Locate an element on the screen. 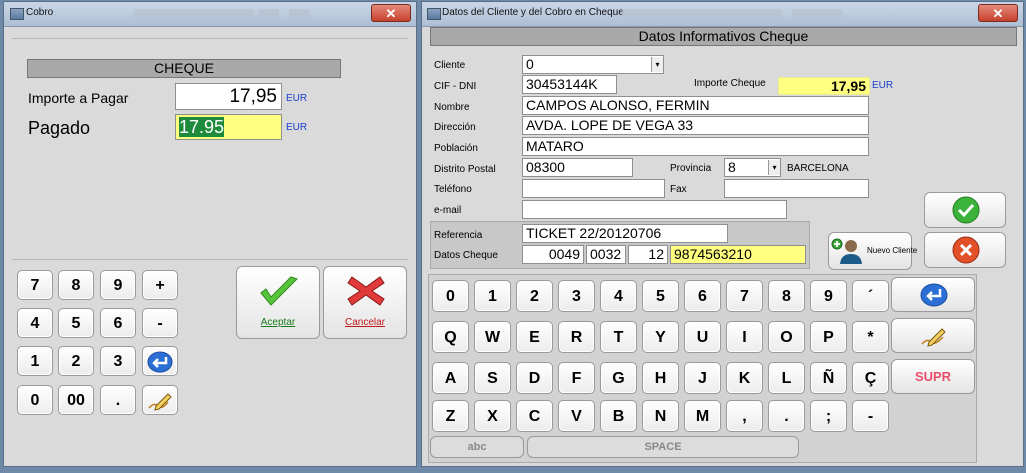  keyboard-key: Ç is located at coordinates (870, 378).